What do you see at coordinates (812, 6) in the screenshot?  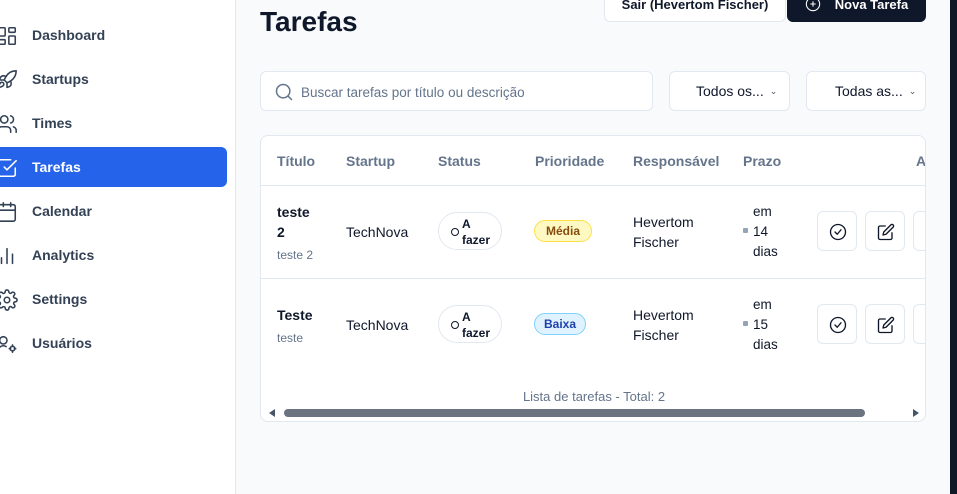 I see `plus-circle-icon` at bounding box center [812, 6].